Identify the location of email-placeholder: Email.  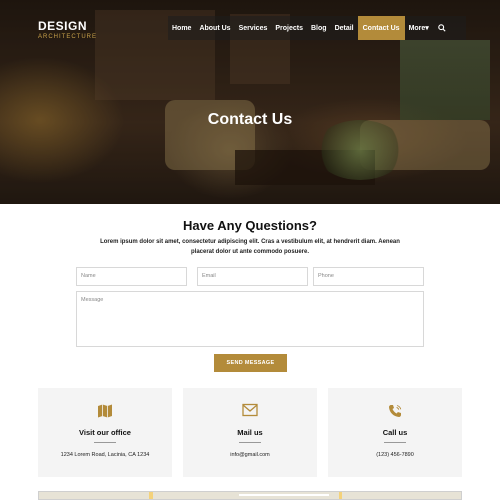
(209, 276).